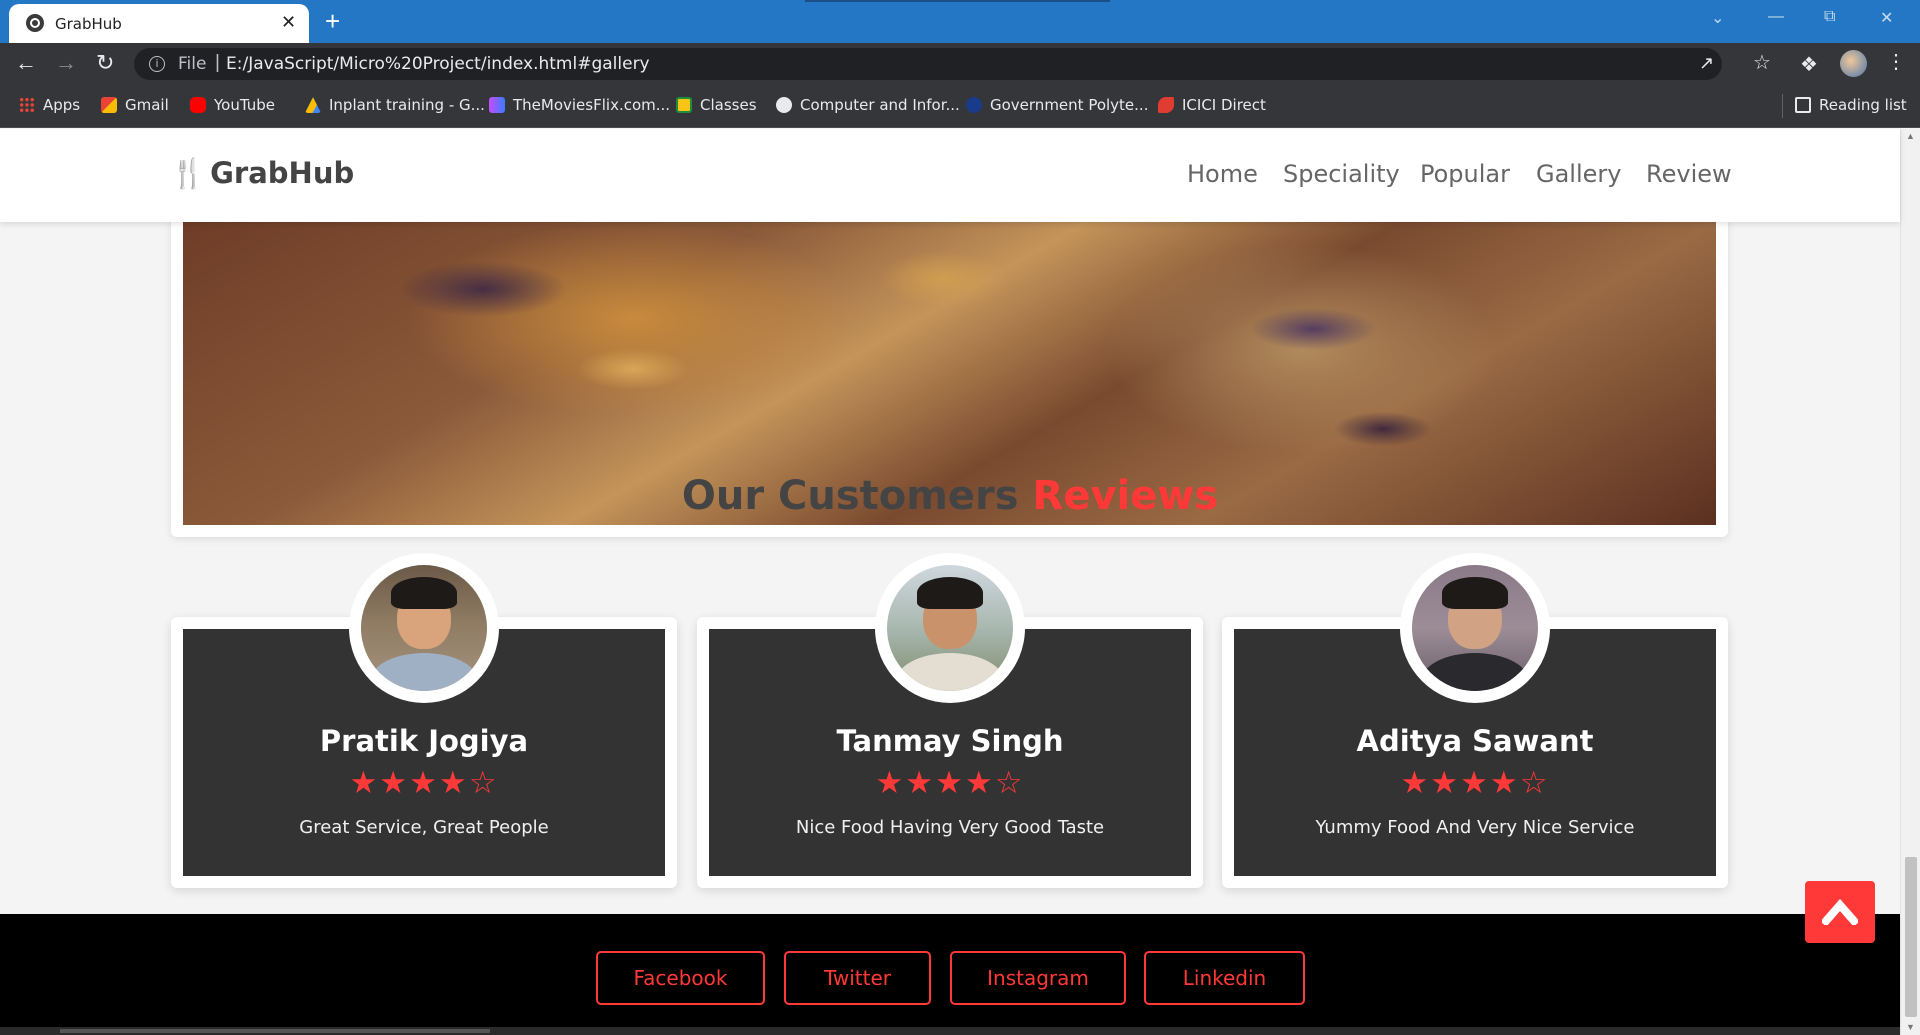  Describe the element at coordinates (1829, 17) in the screenshot. I see `restore-icon: ⧉` at that location.